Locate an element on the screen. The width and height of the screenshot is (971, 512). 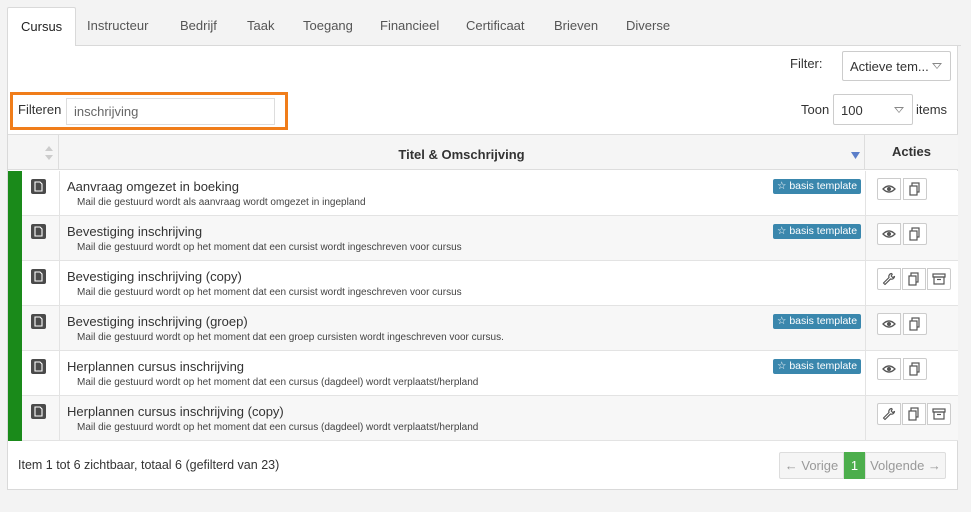
prev-page-button: ← Vorige is located at coordinates (811, 465).